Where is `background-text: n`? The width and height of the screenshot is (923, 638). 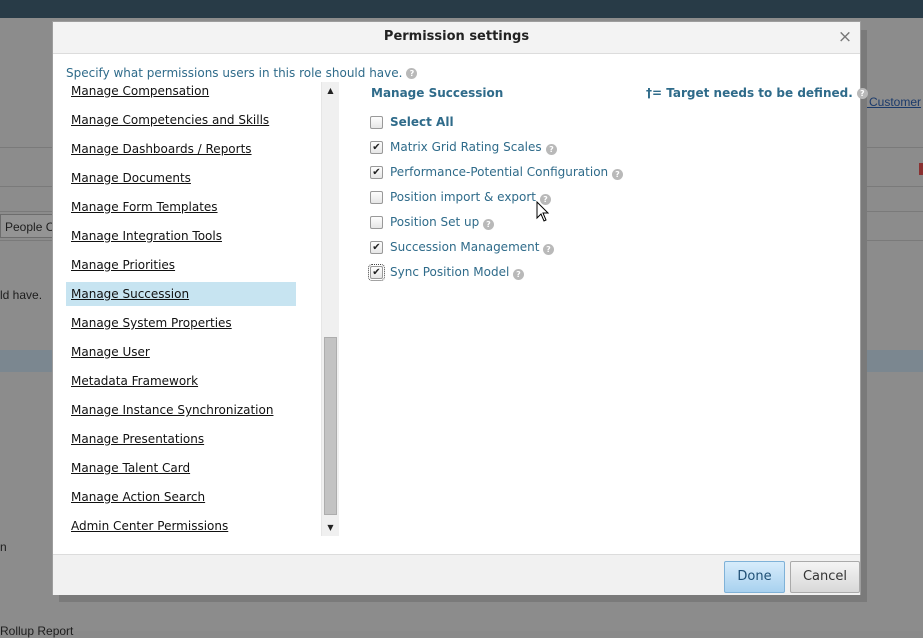 background-text: n is located at coordinates (3, 547).